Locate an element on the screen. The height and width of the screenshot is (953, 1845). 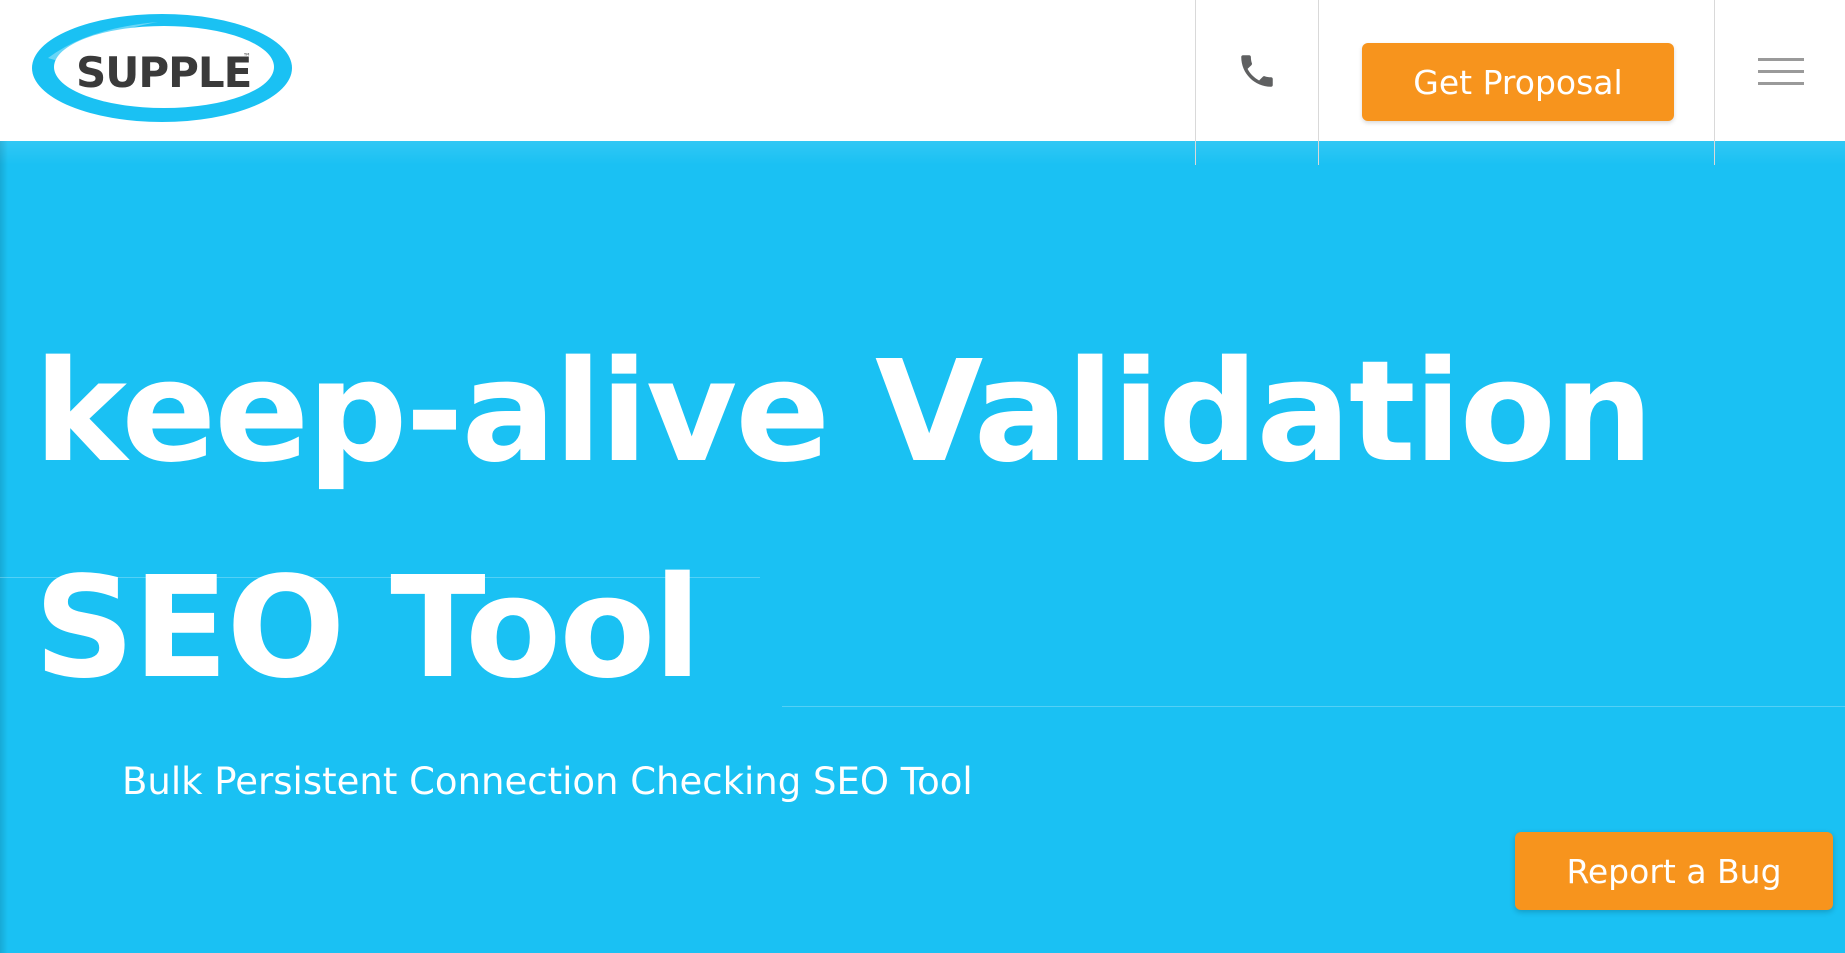
logo-trademark: ™ is located at coordinates (247, 56).